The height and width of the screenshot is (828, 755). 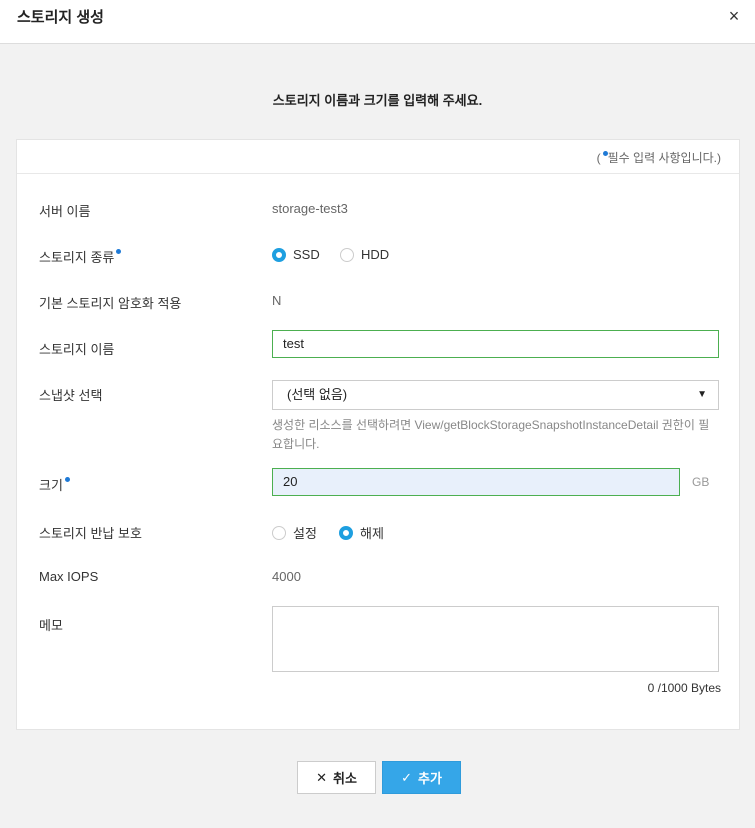 What do you see at coordinates (495, 344) in the screenshot?
I see `storage-name-input: test` at bounding box center [495, 344].